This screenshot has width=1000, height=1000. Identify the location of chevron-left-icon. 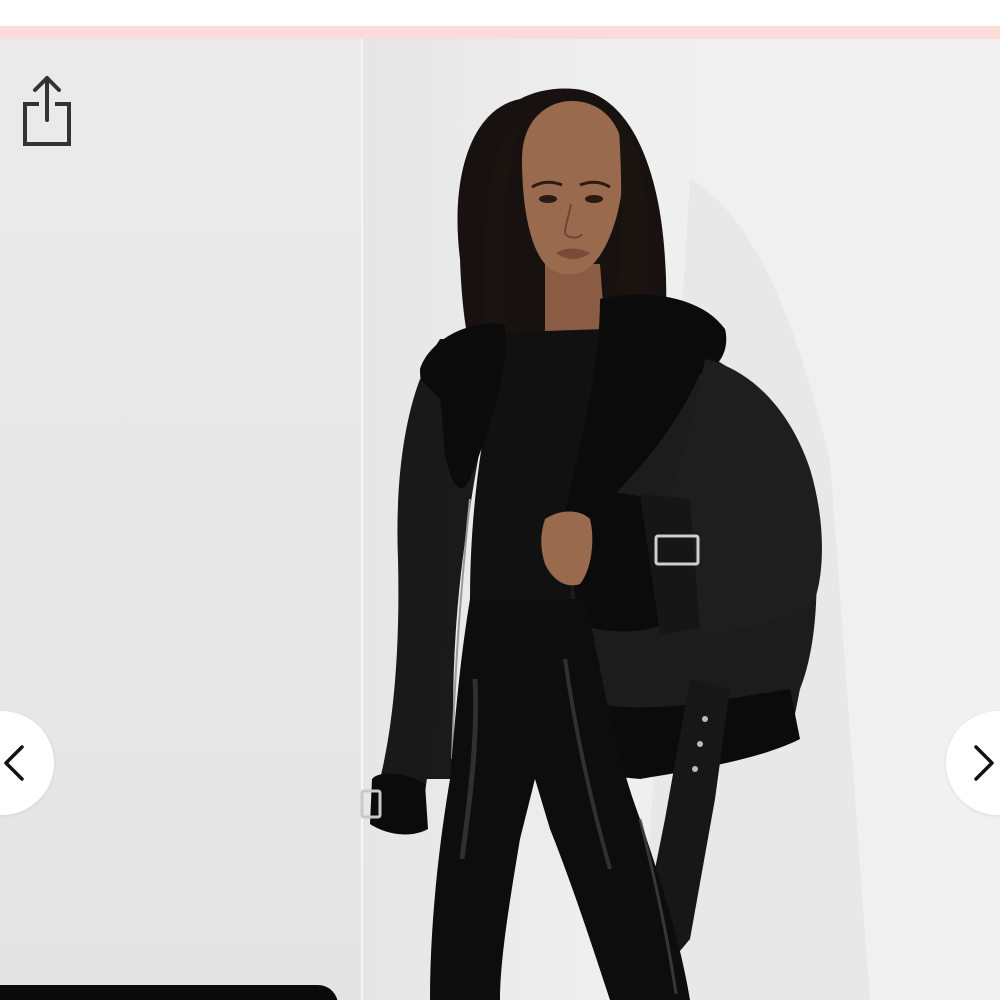
(14, 763).